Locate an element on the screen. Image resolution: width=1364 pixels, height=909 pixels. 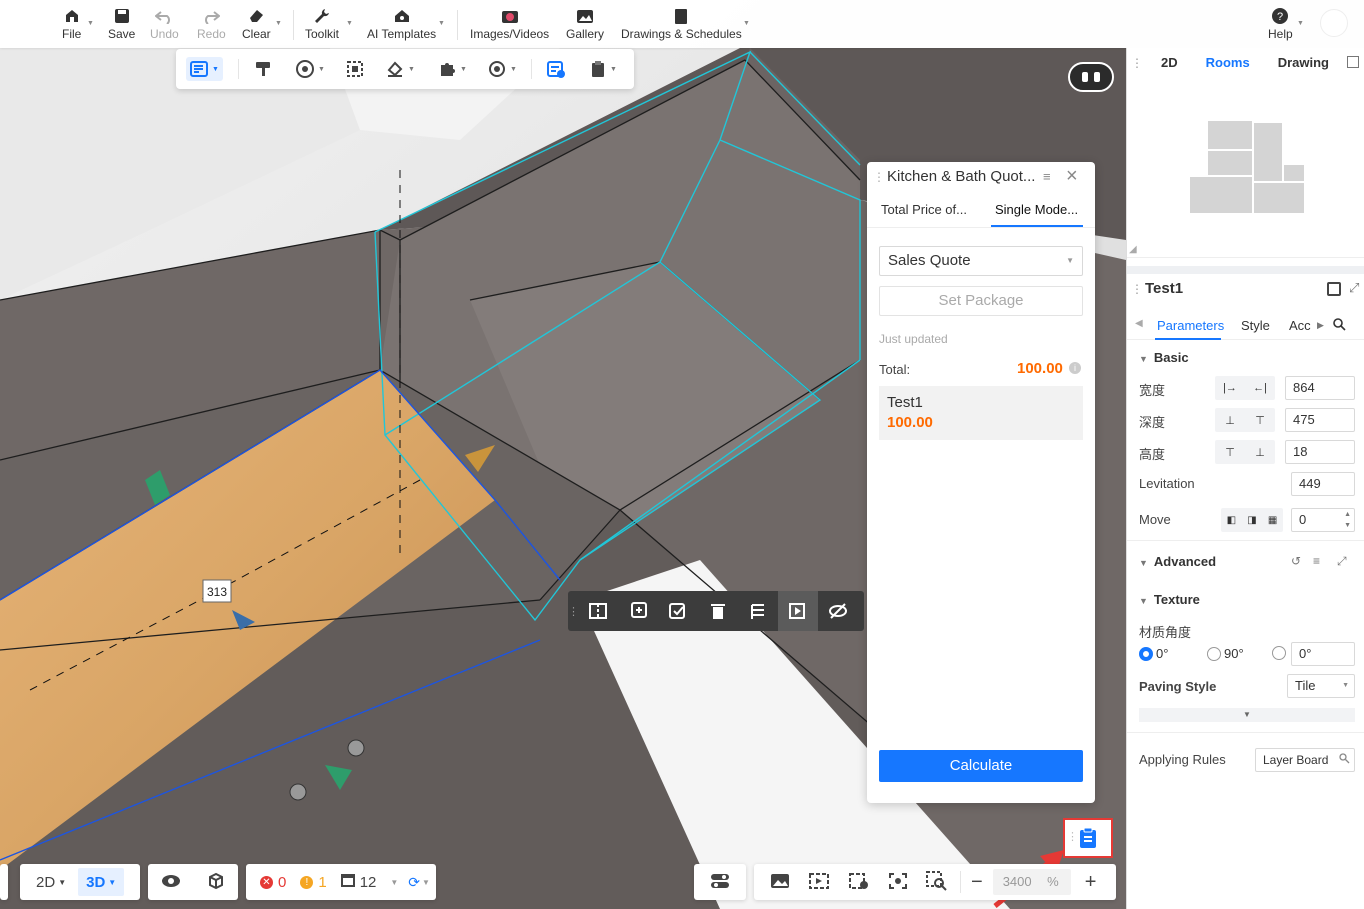
tab-rooms: Rooms is located at coordinates (1228, 63).